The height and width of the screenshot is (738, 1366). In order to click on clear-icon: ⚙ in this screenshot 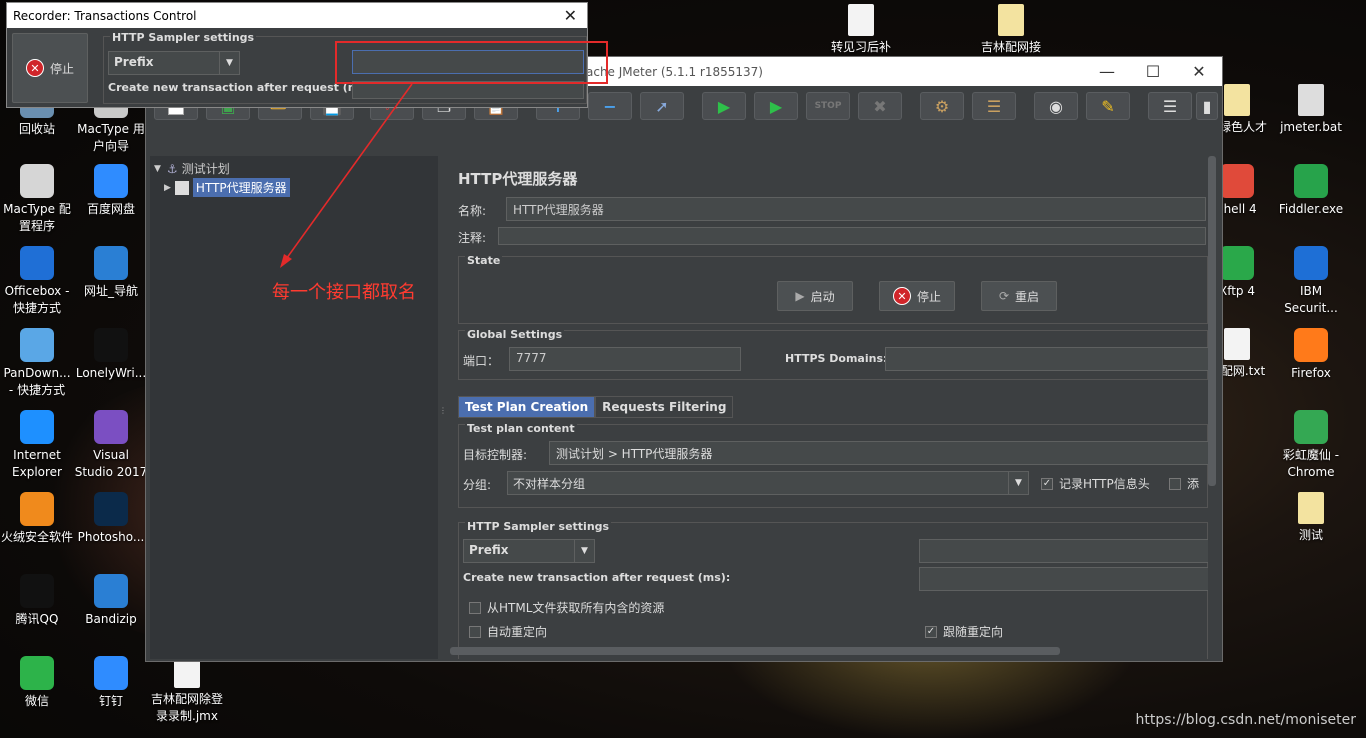, I will do `click(942, 106)`.